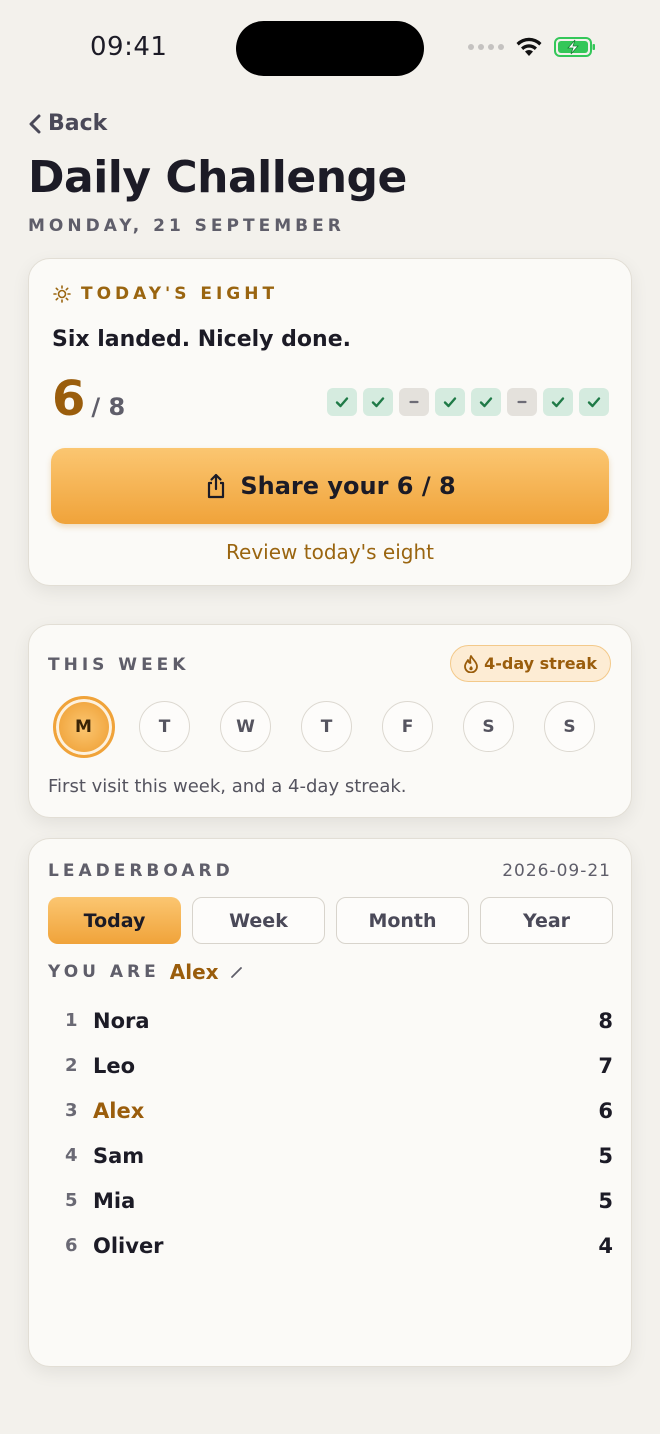  What do you see at coordinates (69, 399) in the screenshot?
I see `score-value: 6` at bounding box center [69, 399].